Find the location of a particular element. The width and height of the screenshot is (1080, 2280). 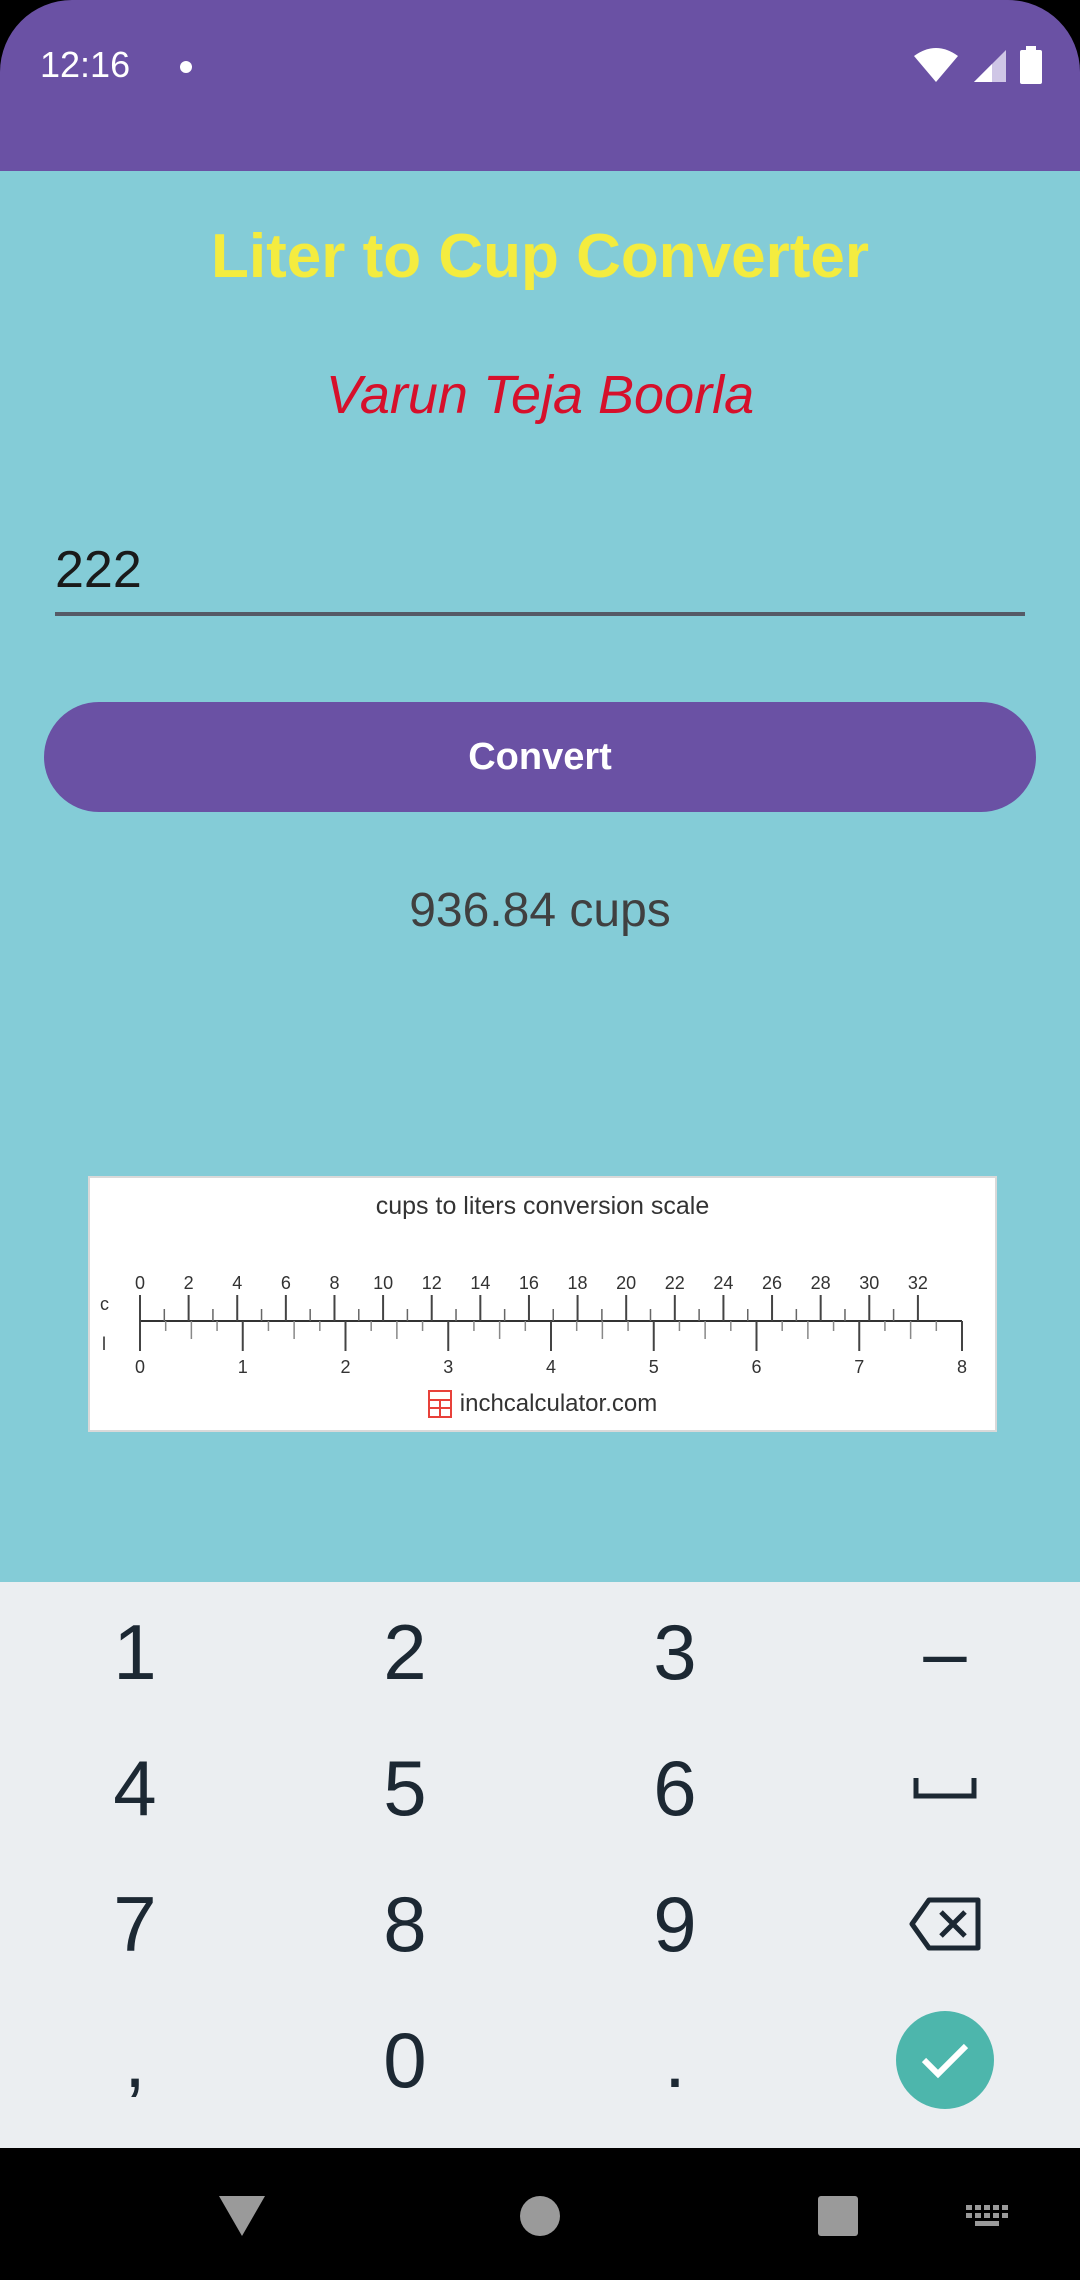

digit-key-1: 1 is located at coordinates (135, 1652).